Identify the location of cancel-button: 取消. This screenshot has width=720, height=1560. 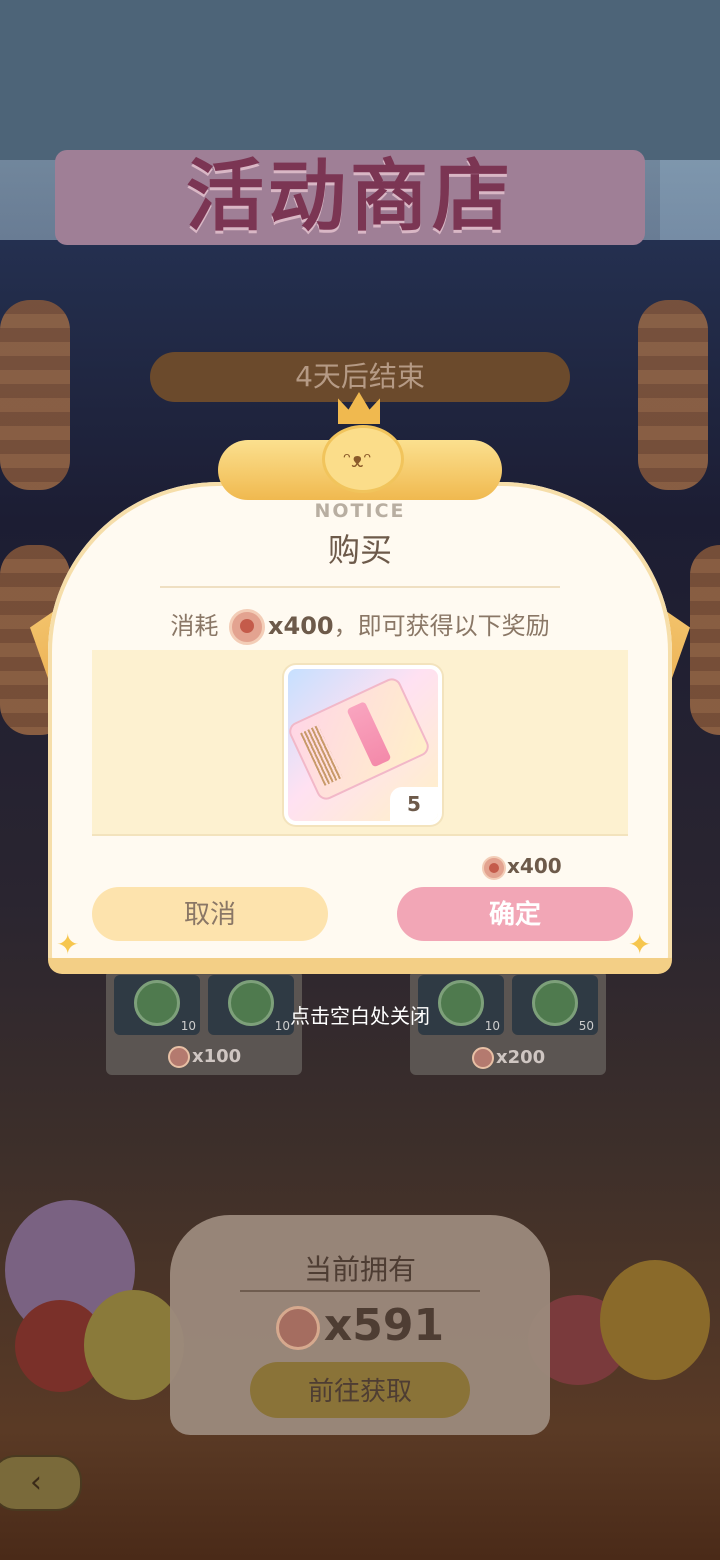
(210, 914).